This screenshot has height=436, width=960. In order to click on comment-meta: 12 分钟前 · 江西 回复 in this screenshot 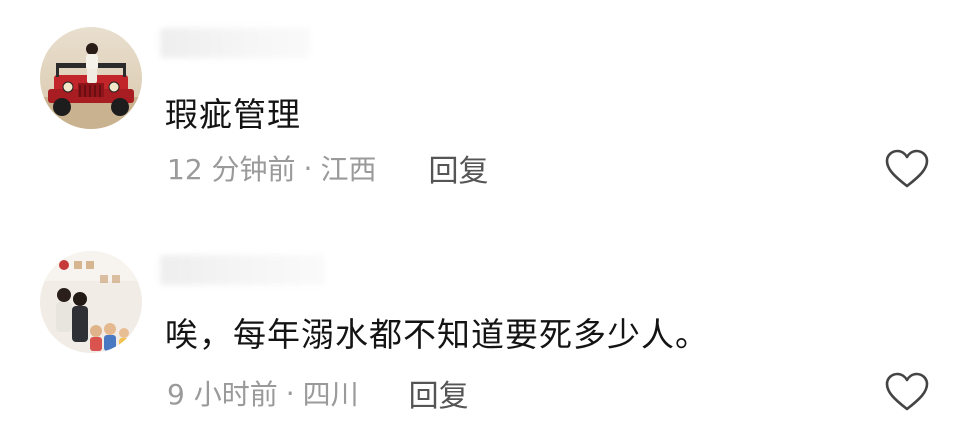, I will do `click(327, 168)`.